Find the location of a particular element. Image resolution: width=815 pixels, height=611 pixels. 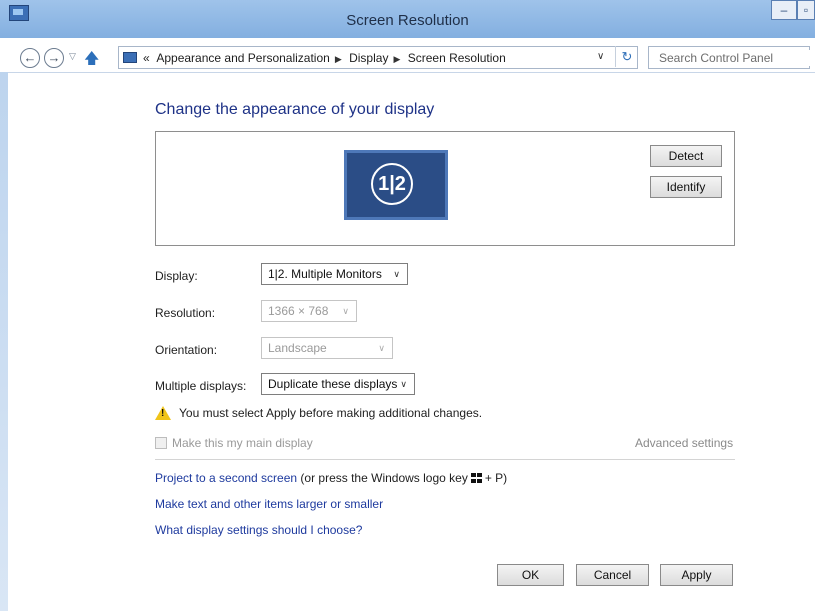

refresh-icon: ↻ is located at coordinates (627, 56).